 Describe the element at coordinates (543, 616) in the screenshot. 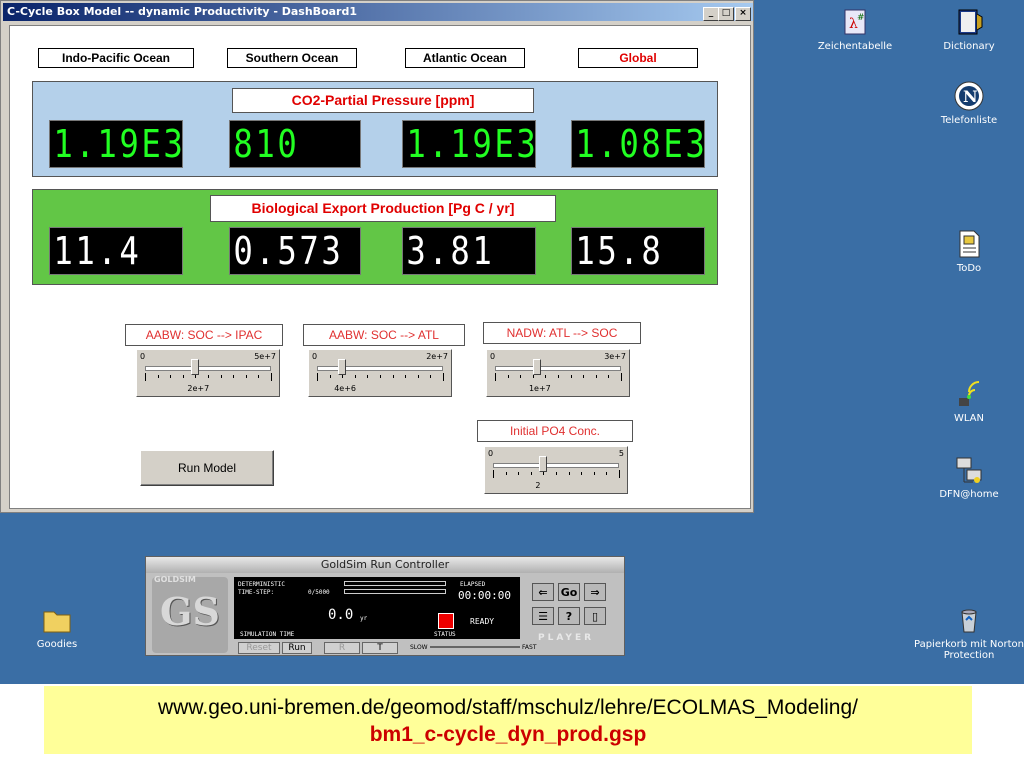

I see `goldsim-list-button: ☰` at that location.